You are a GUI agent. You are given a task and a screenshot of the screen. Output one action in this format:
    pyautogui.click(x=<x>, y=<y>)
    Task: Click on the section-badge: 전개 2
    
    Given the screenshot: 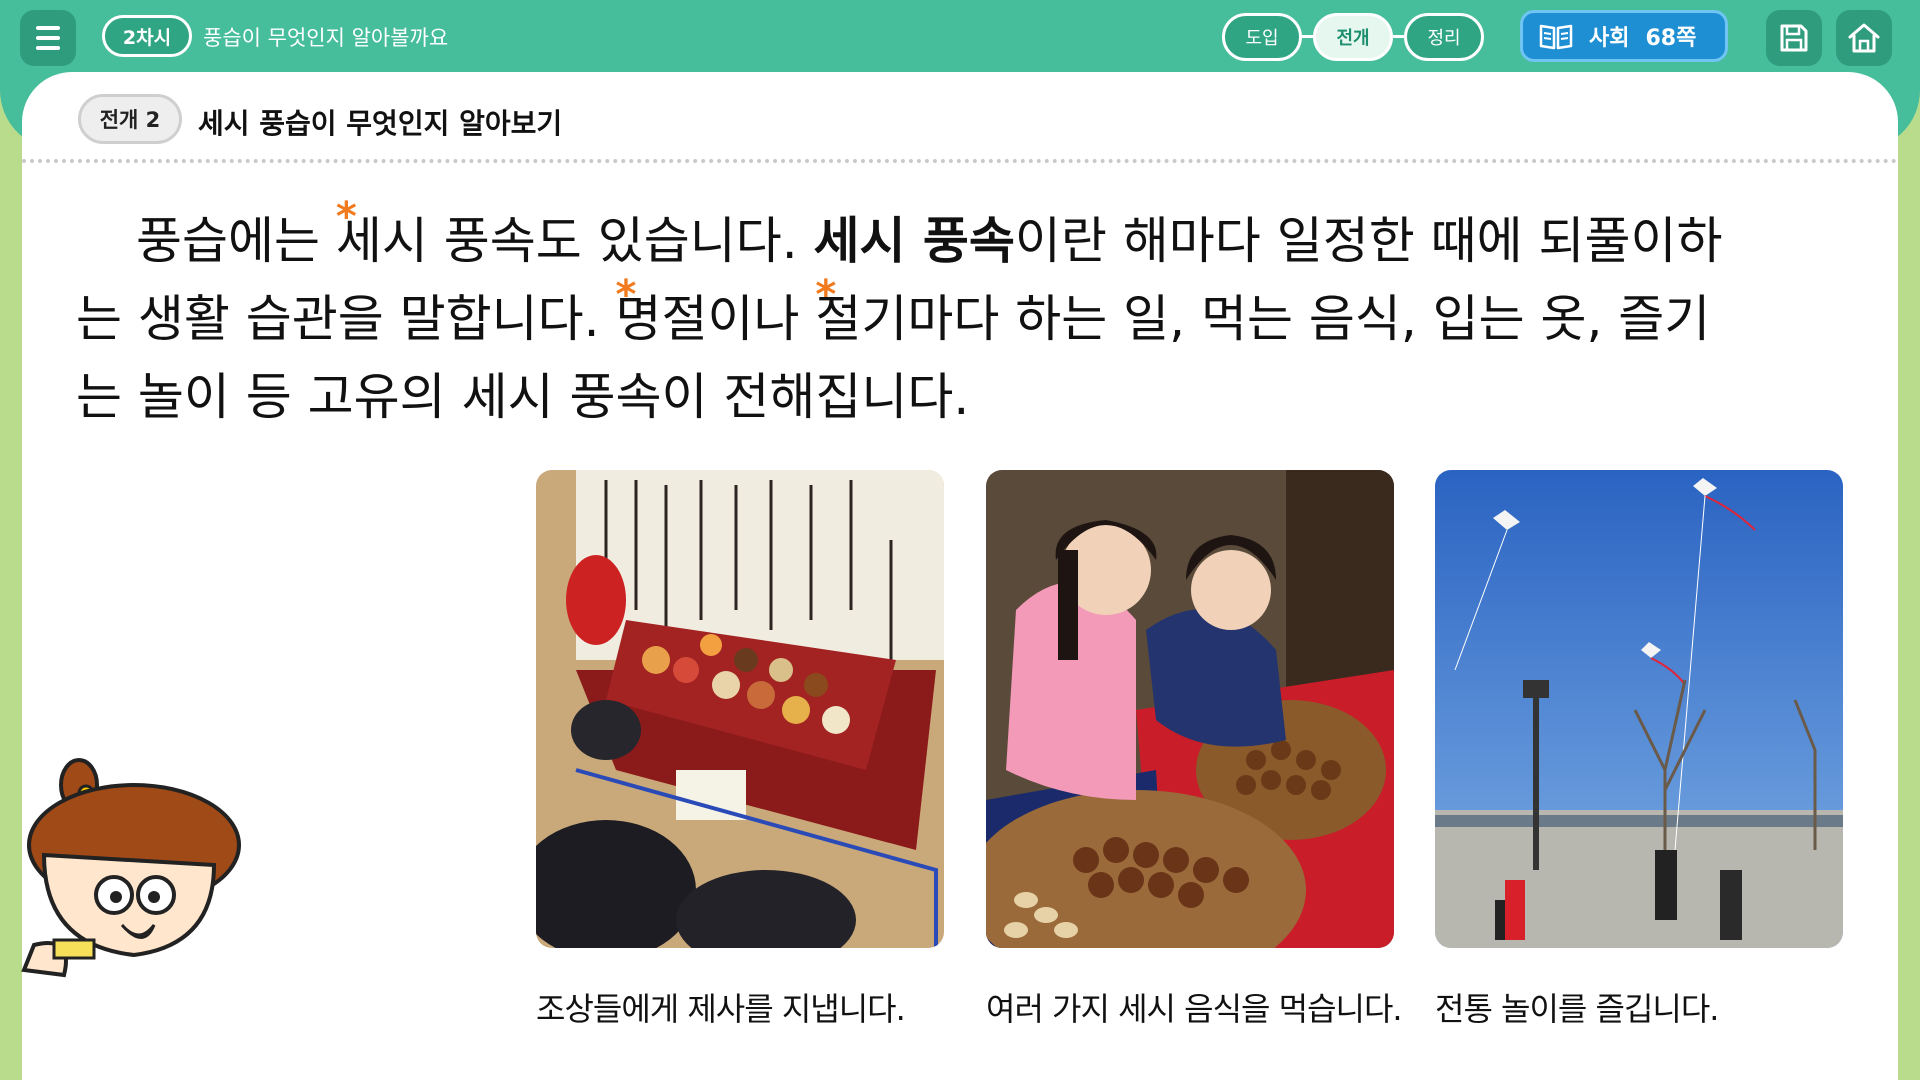 What is the action you would take?
    pyautogui.click(x=130, y=119)
    